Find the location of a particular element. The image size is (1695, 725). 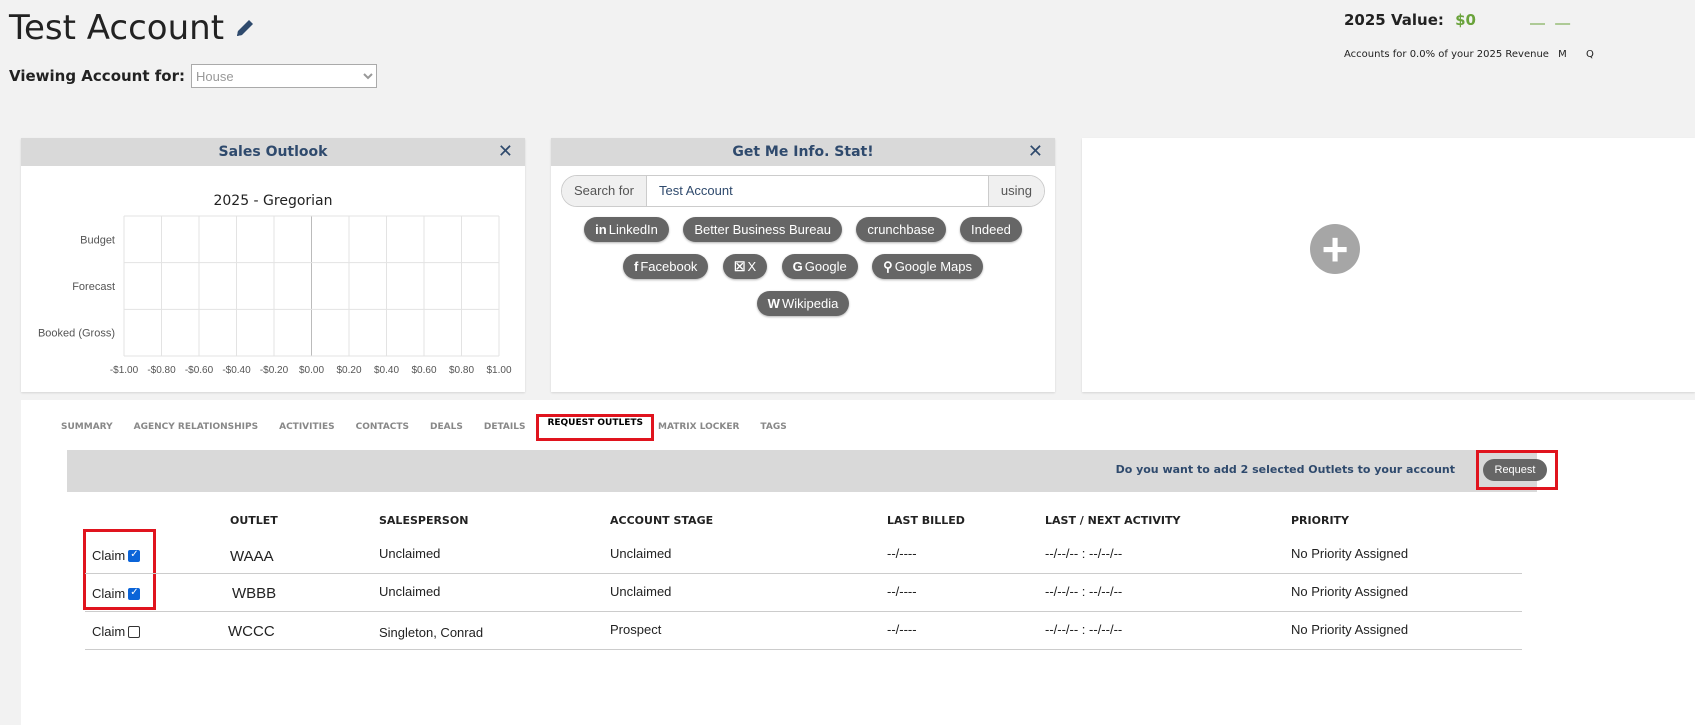

google-maps-button: ⚲ Google Maps is located at coordinates (928, 266).